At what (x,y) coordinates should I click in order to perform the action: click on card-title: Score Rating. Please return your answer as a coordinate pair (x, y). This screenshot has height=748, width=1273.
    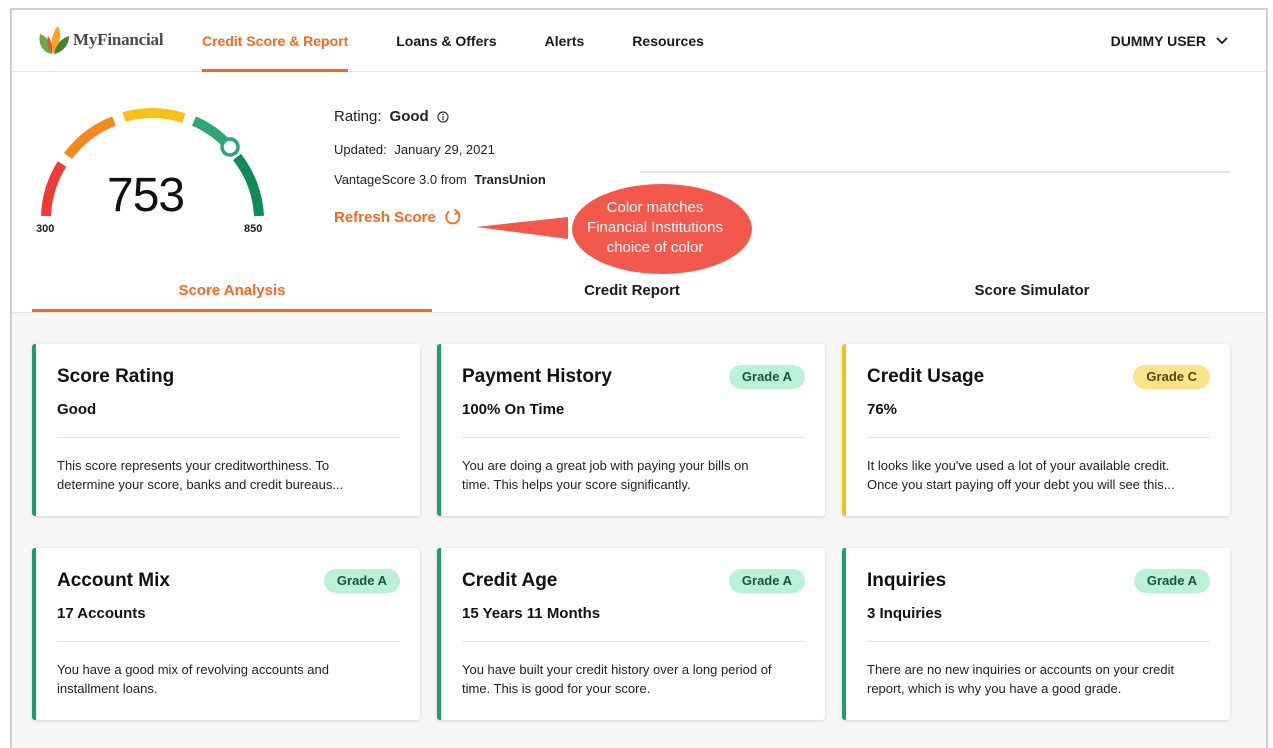
    Looking at the image, I should click on (116, 376).